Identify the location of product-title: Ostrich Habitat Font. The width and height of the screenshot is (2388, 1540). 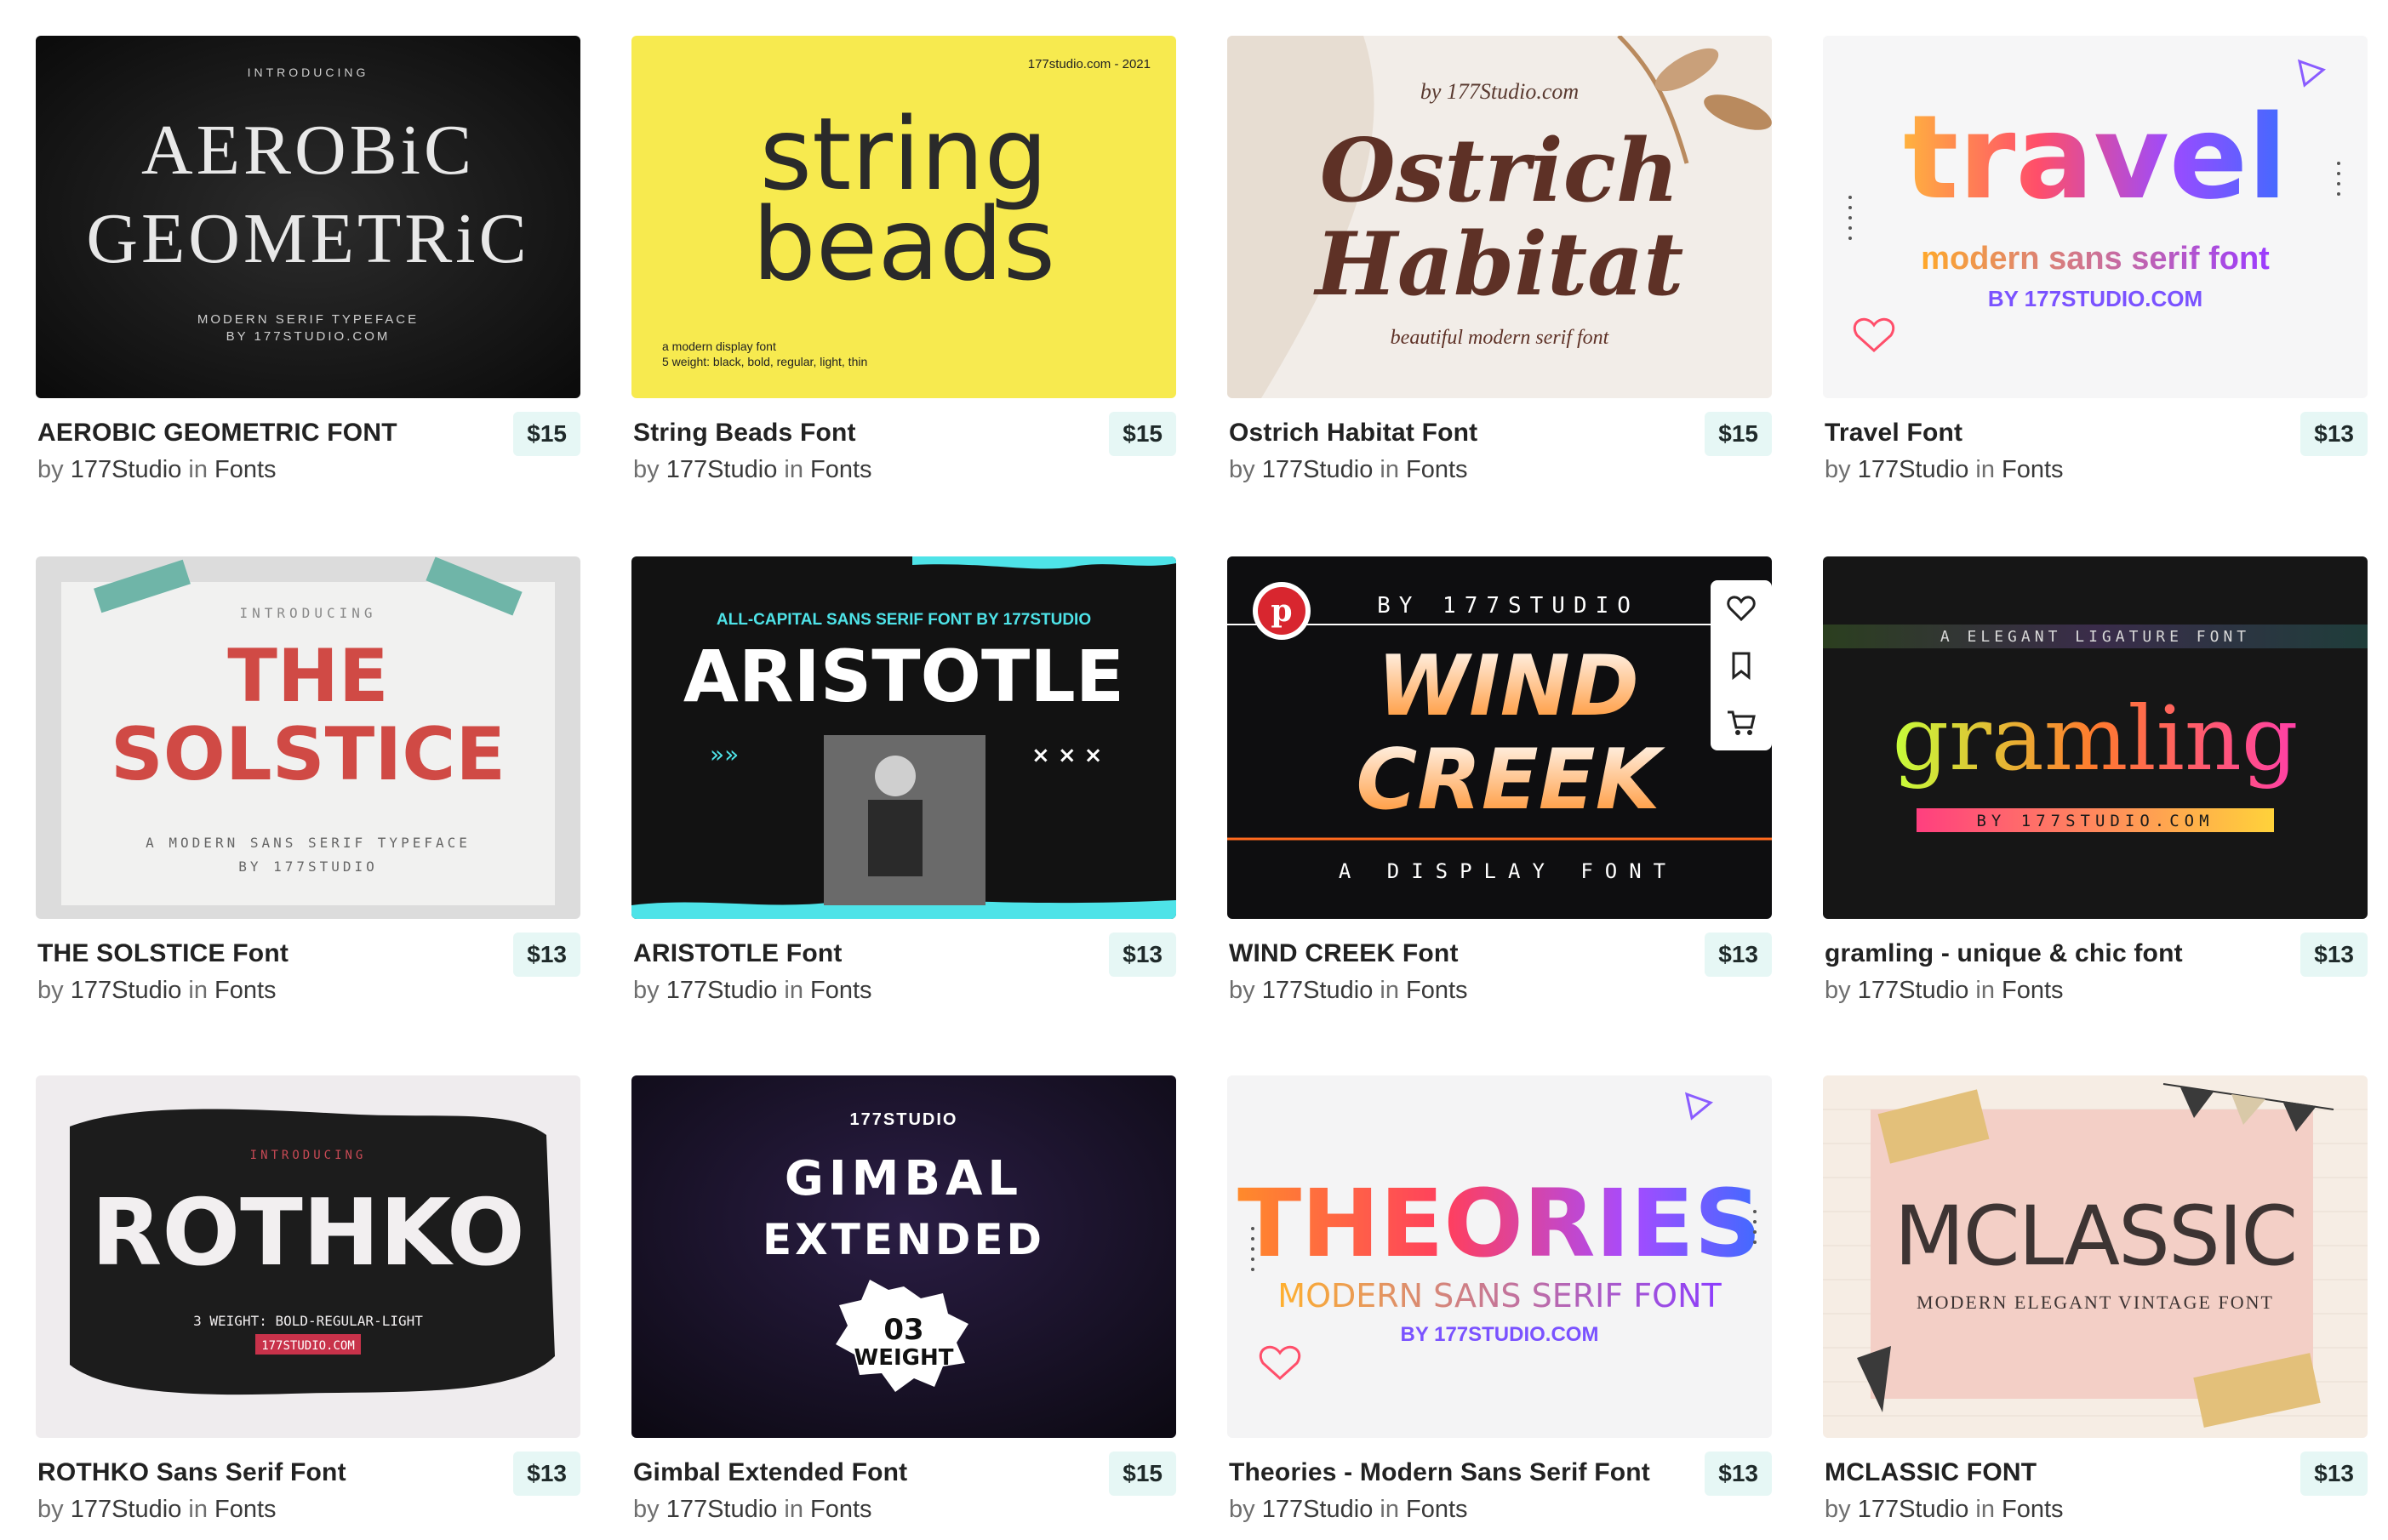
(1353, 433).